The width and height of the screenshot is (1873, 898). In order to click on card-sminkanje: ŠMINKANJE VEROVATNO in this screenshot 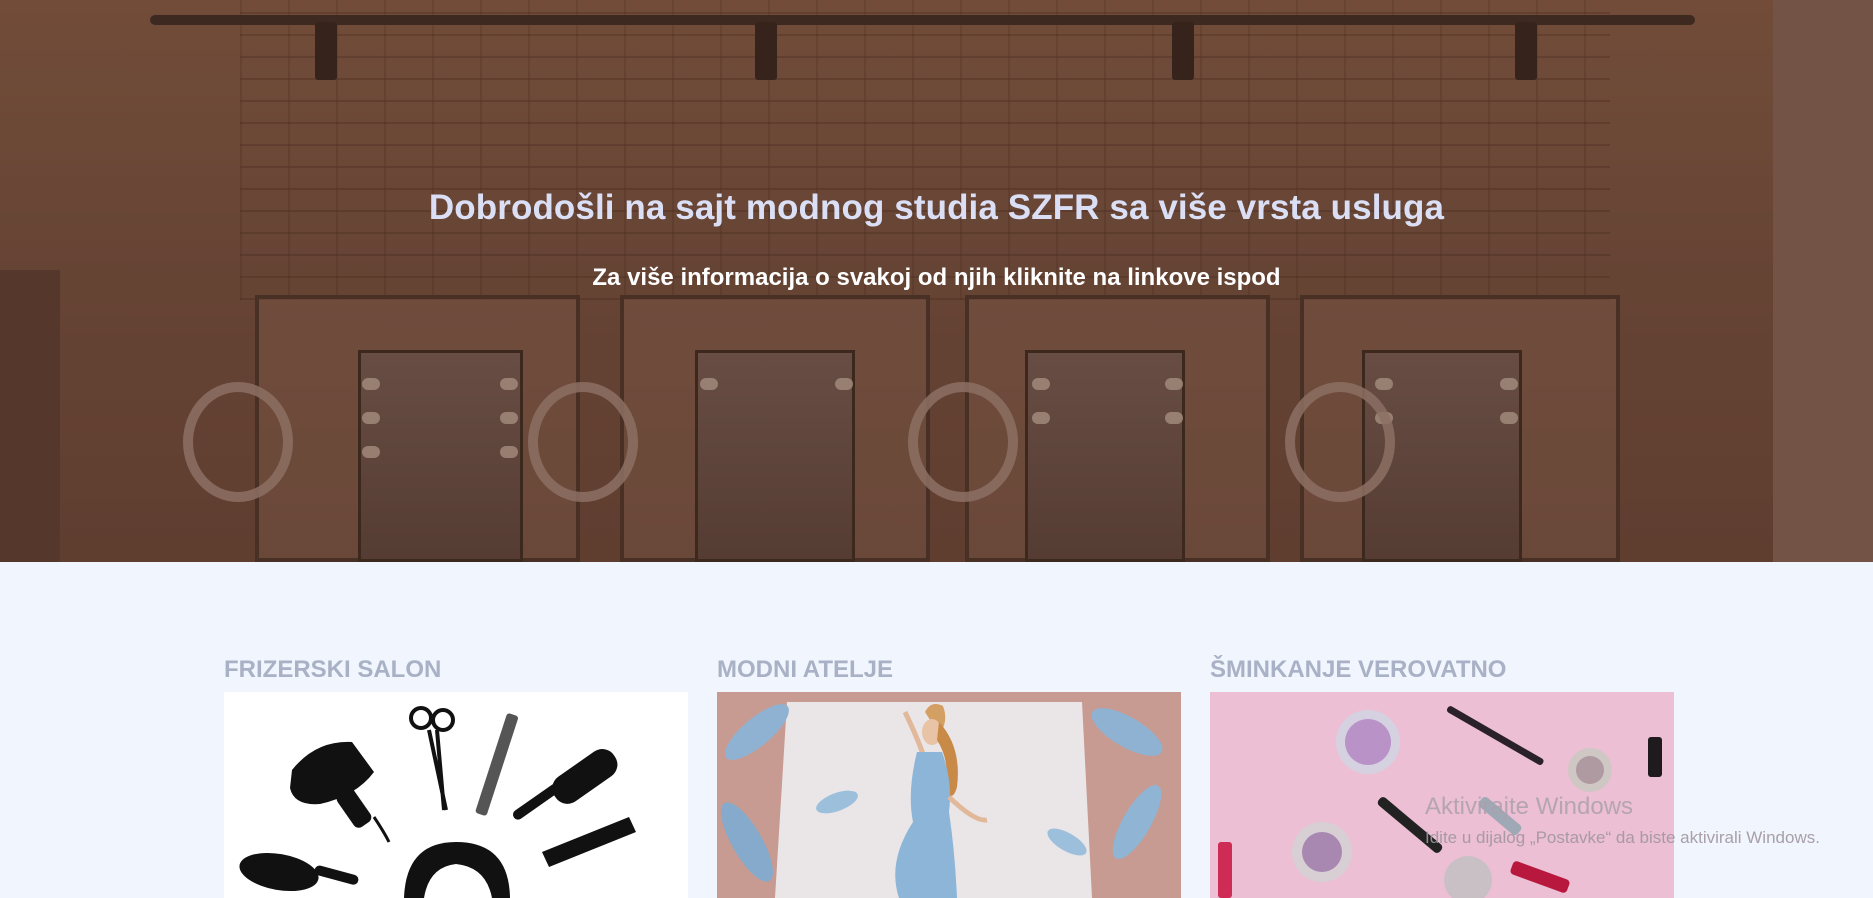, I will do `click(1442, 775)`.